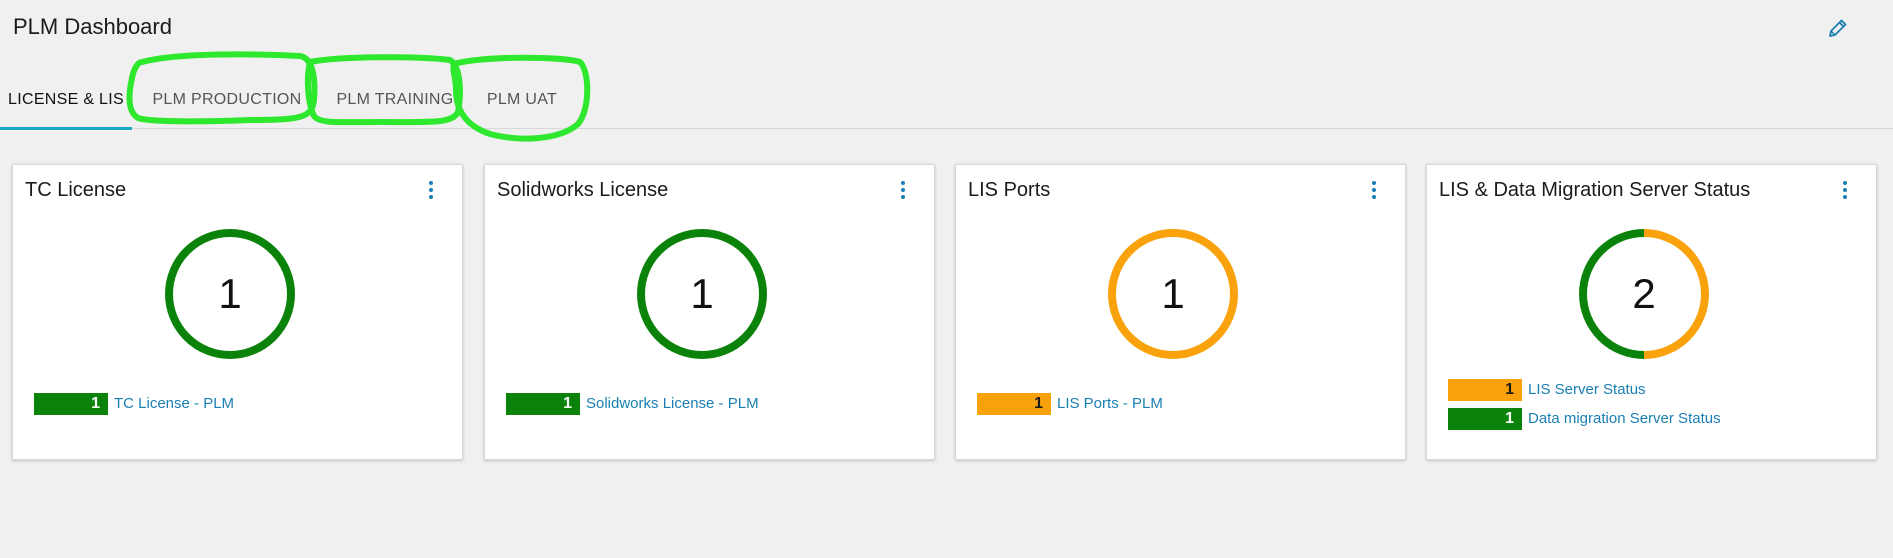 The height and width of the screenshot is (558, 1893). What do you see at coordinates (174, 403) in the screenshot?
I see `legend-link: TC License - PLM` at bounding box center [174, 403].